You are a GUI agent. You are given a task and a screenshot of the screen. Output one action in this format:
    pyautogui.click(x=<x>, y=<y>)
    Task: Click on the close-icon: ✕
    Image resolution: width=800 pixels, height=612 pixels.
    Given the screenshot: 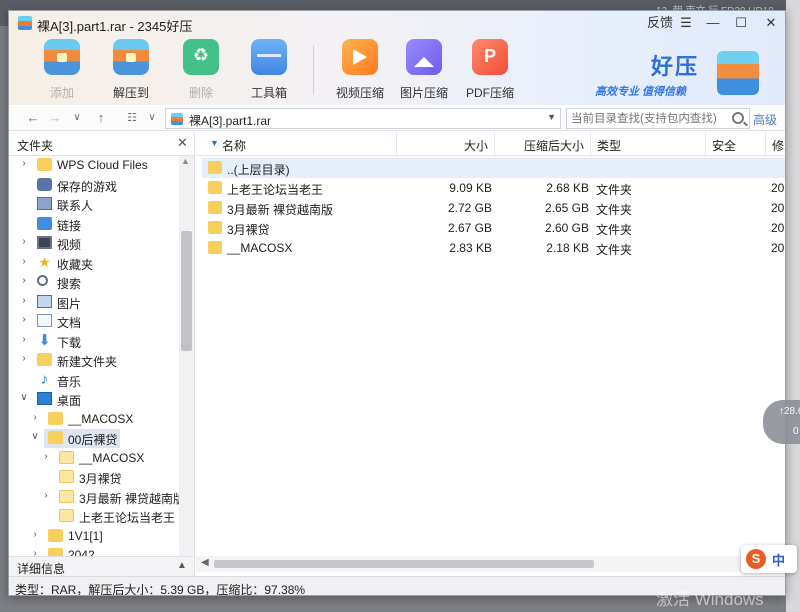 What is the action you would take?
    pyautogui.click(x=182, y=143)
    